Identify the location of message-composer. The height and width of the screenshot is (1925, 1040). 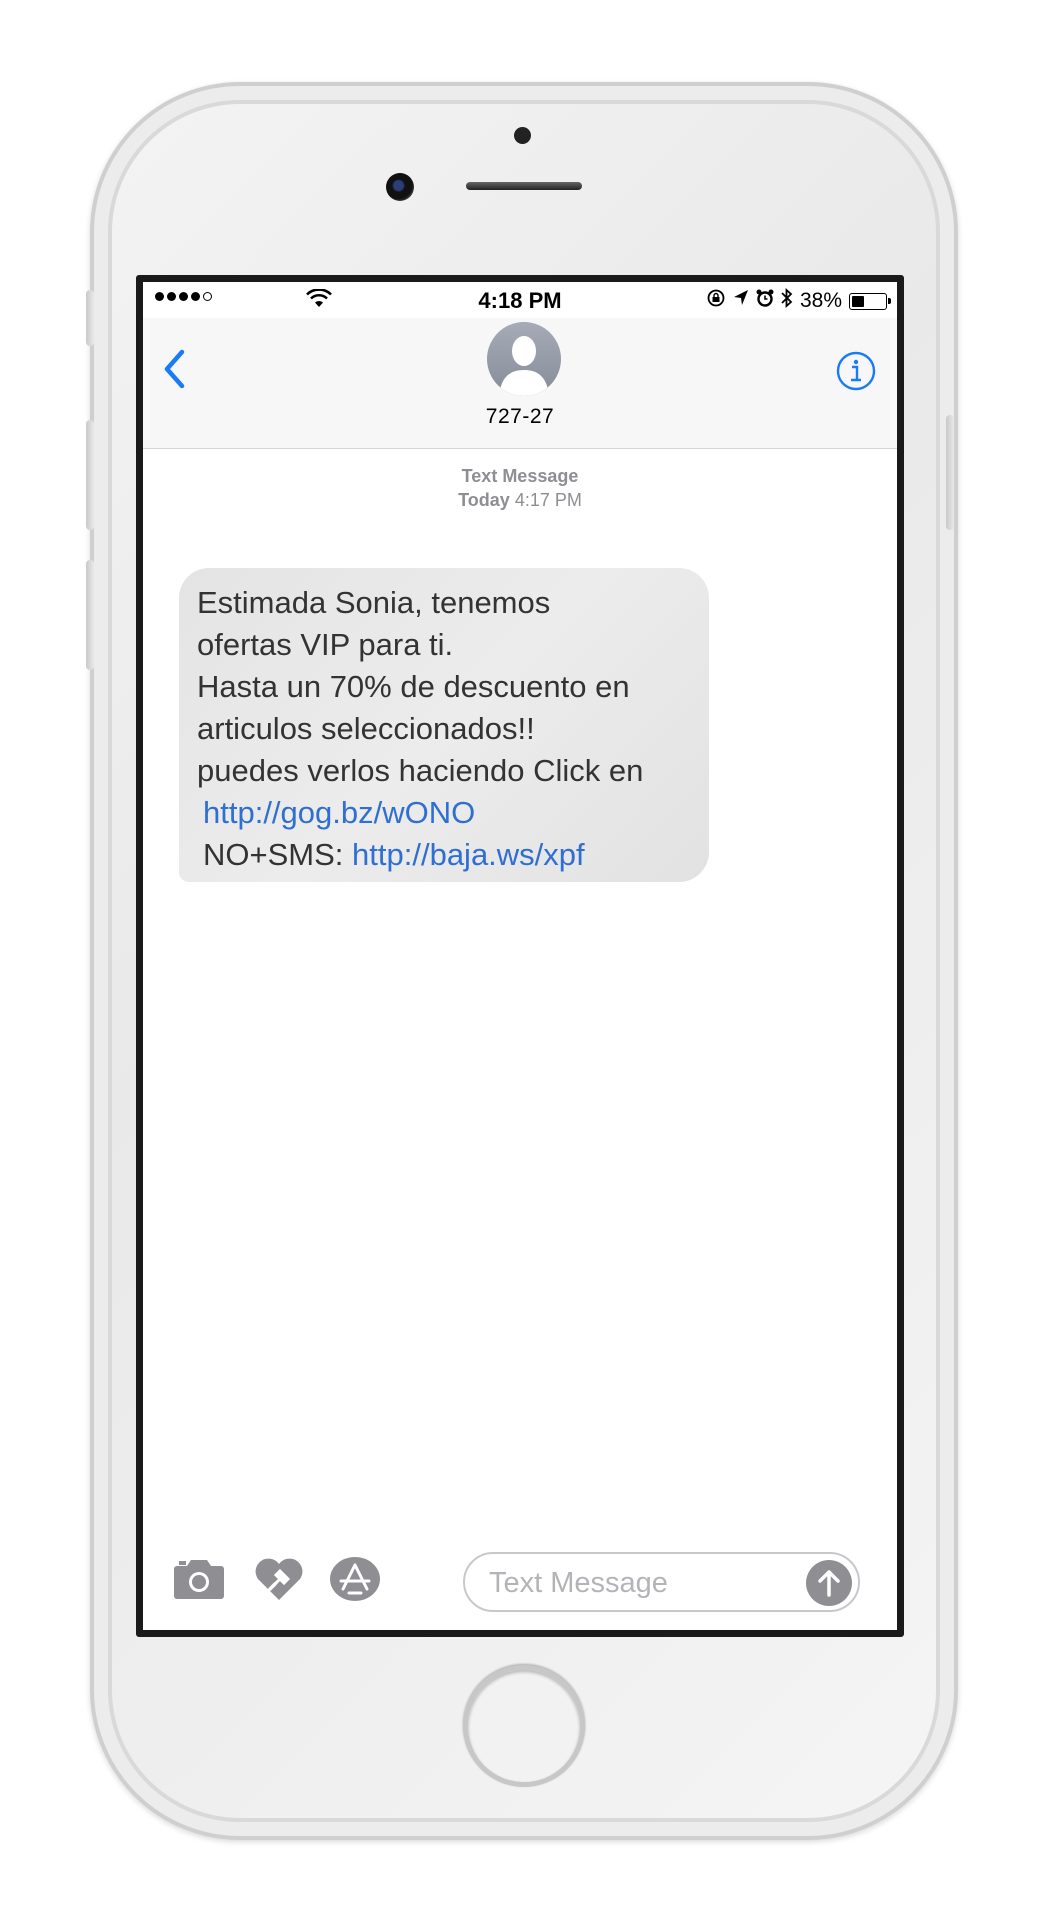
(520, 1580).